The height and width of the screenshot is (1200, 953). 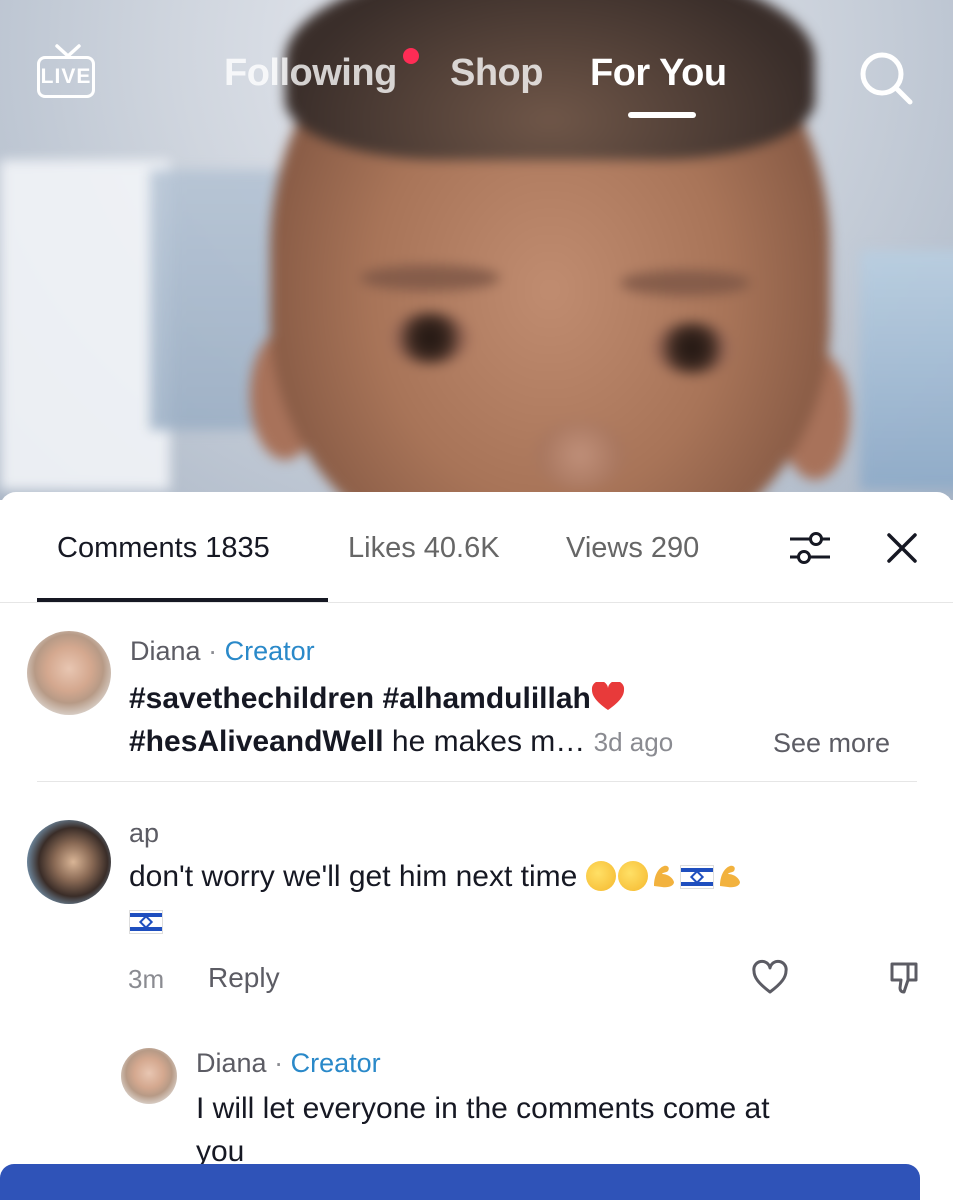 I want to click on tab-fade, so click(x=730, y=547).